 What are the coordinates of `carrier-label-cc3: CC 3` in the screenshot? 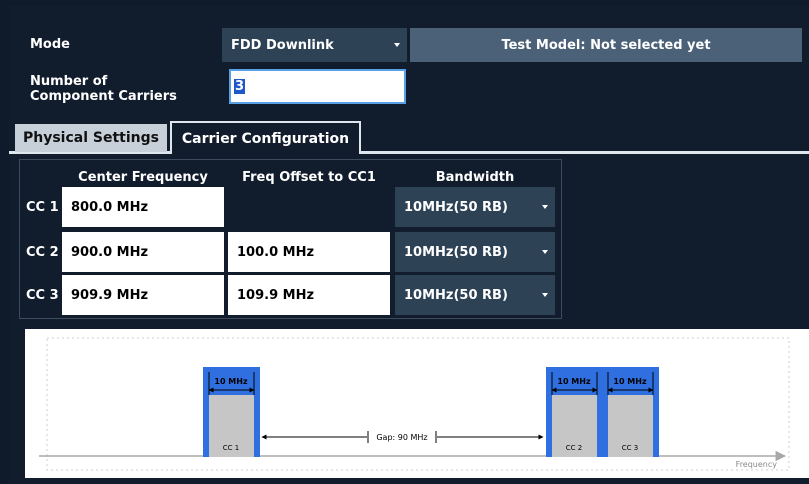 It's located at (630, 448).